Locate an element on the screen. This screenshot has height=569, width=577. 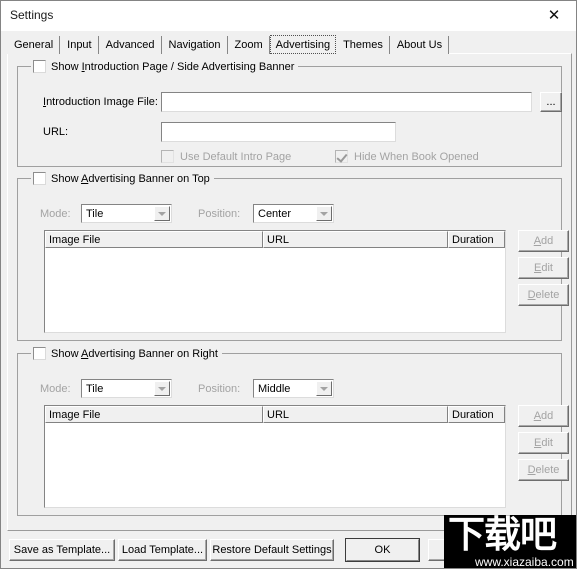
intro-image-file-input is located at coordinates (346, 102).